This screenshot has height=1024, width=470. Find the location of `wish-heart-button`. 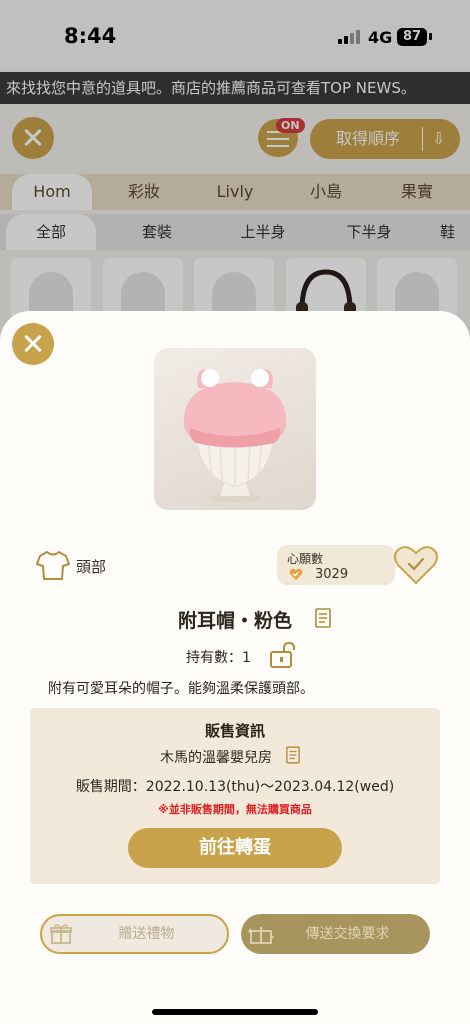

wish-heart-button is located at coordinates (416, 564).